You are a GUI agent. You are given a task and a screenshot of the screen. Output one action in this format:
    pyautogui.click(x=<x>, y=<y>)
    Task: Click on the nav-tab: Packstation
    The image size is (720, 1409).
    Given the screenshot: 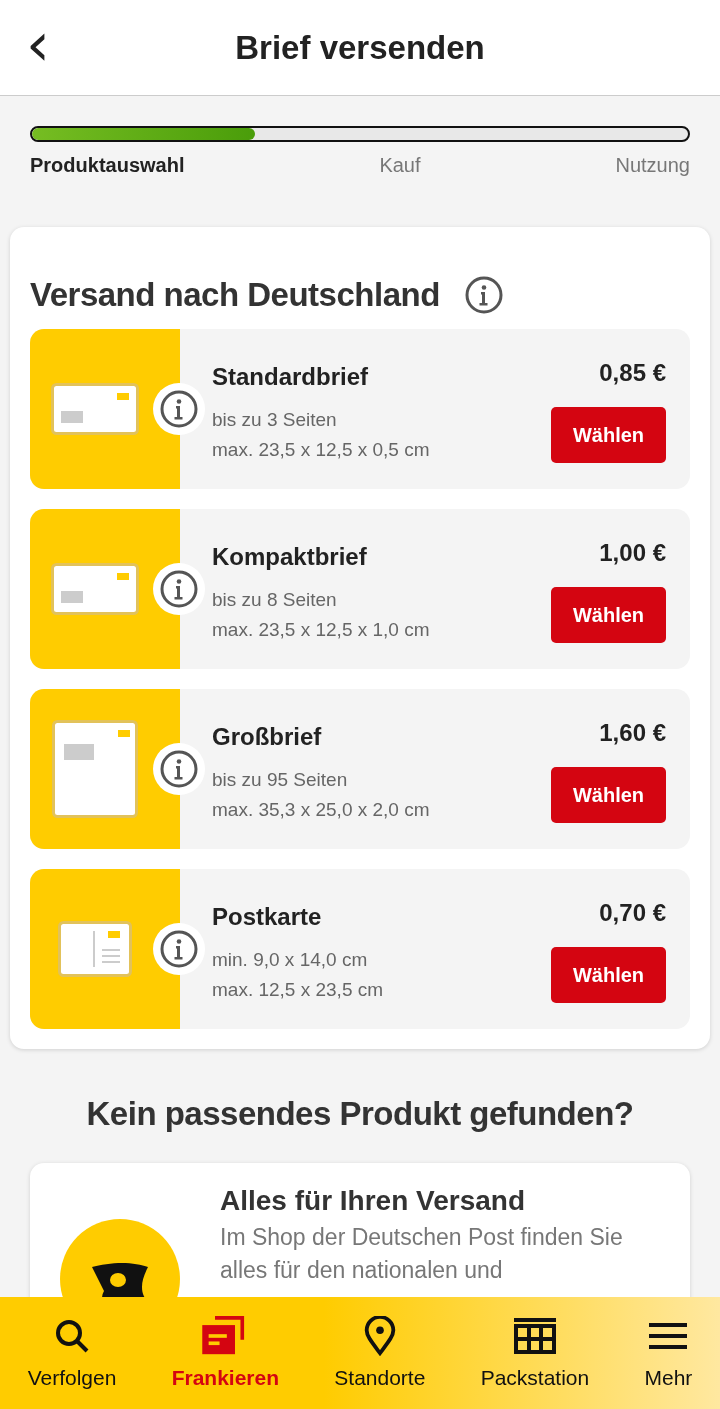 What is the action you would take?
    pyautogui.click(x=535, y=1353)
    